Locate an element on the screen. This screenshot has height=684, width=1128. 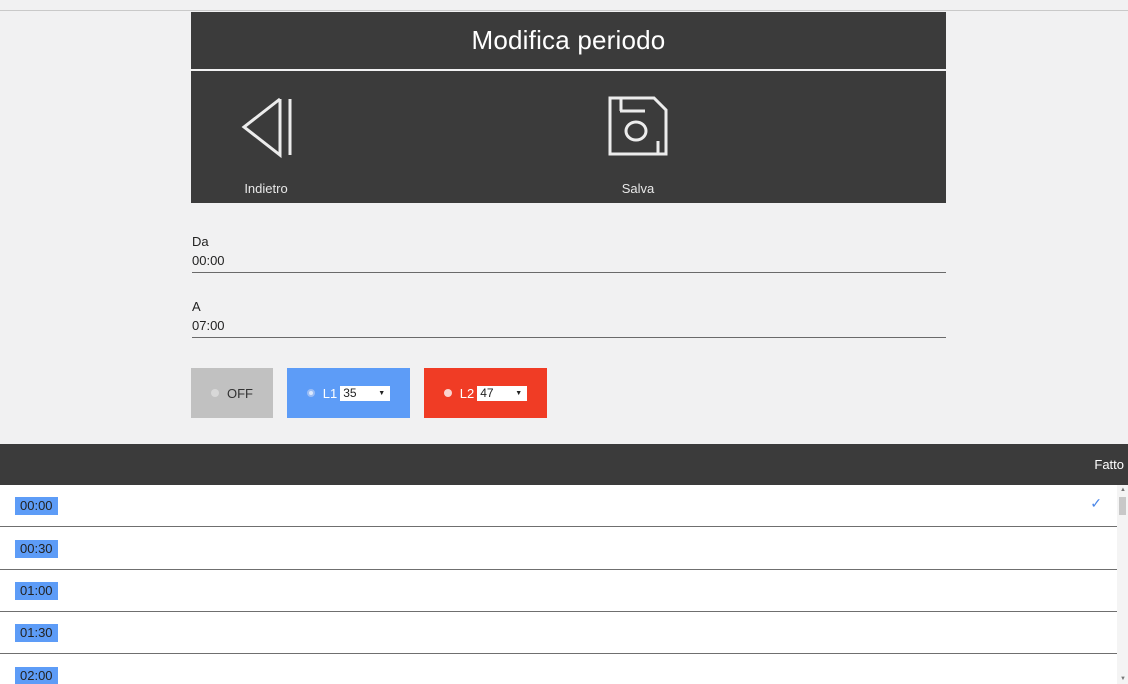
time-option-row: 00:00 ✓ is located at coordinates (558, 506).